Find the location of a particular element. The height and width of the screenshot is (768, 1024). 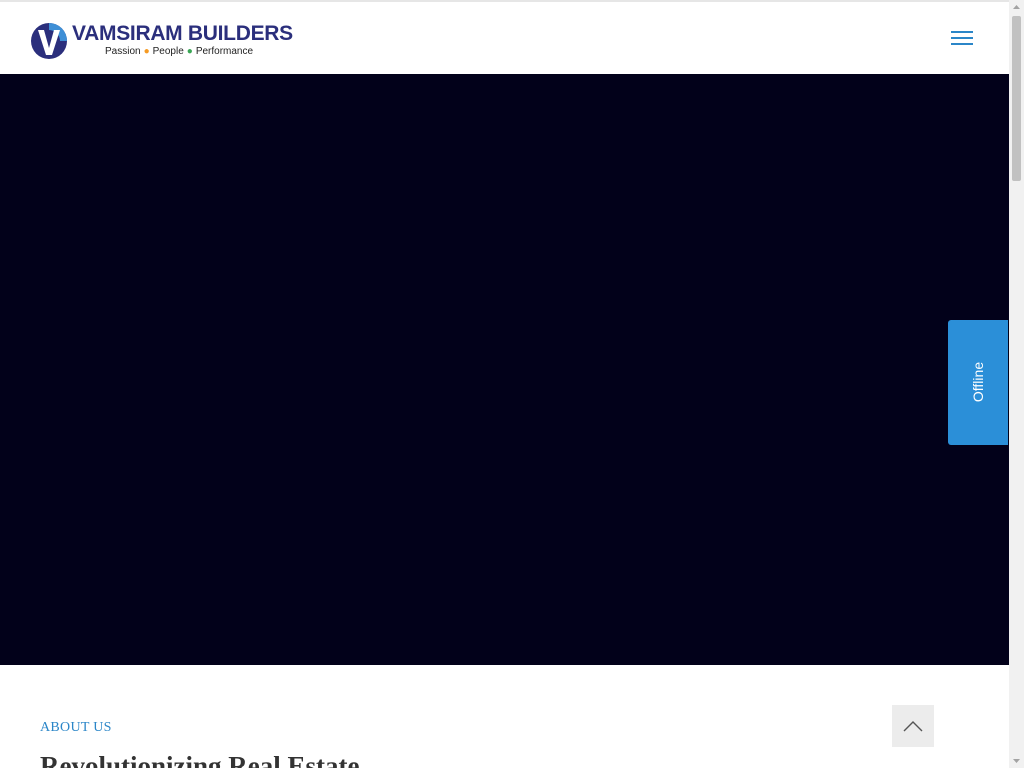

chevron-up-icon is located at coordinates (913, 726).